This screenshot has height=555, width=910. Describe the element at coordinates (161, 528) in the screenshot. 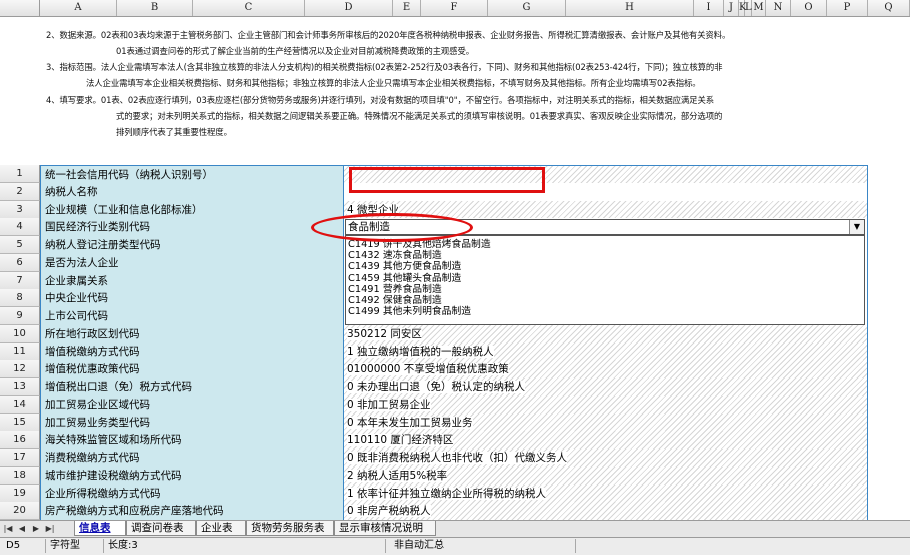

I see `sheet-tab: 调查问卷表` at that location.